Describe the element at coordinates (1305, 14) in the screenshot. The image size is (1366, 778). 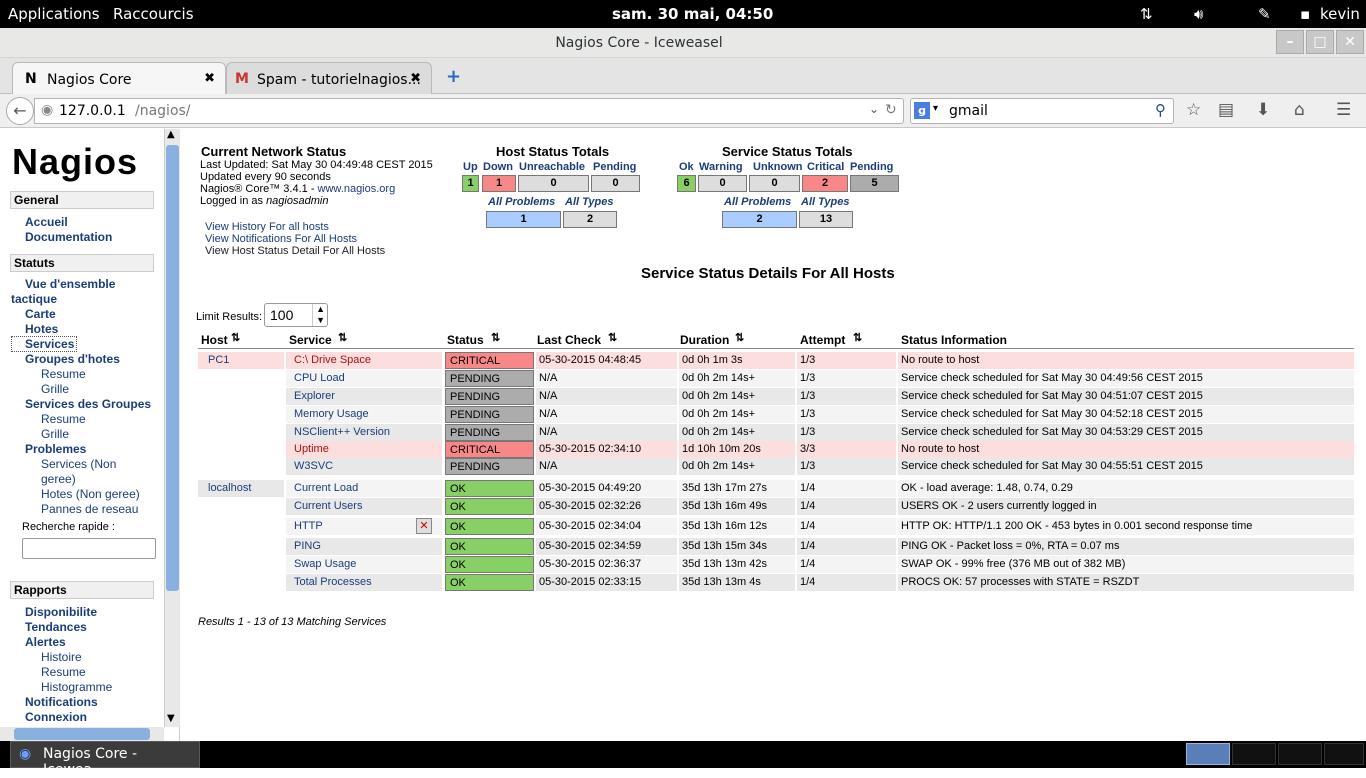
I see `chat-icon: ▪` at that location.